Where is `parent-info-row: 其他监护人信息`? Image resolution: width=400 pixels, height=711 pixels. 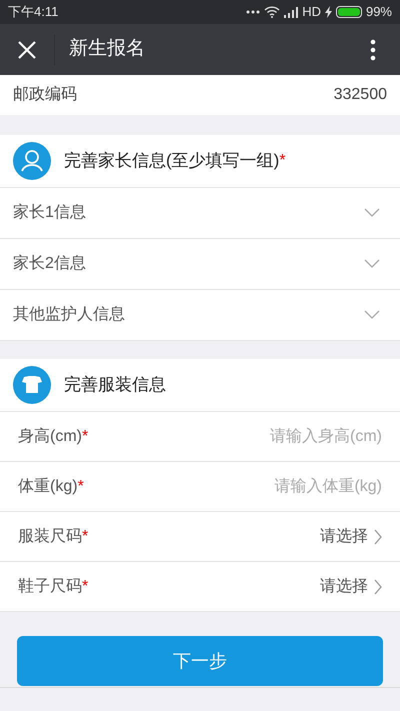 parent-info-row: 其他监护人信息 is located at coordinates (200, 315).